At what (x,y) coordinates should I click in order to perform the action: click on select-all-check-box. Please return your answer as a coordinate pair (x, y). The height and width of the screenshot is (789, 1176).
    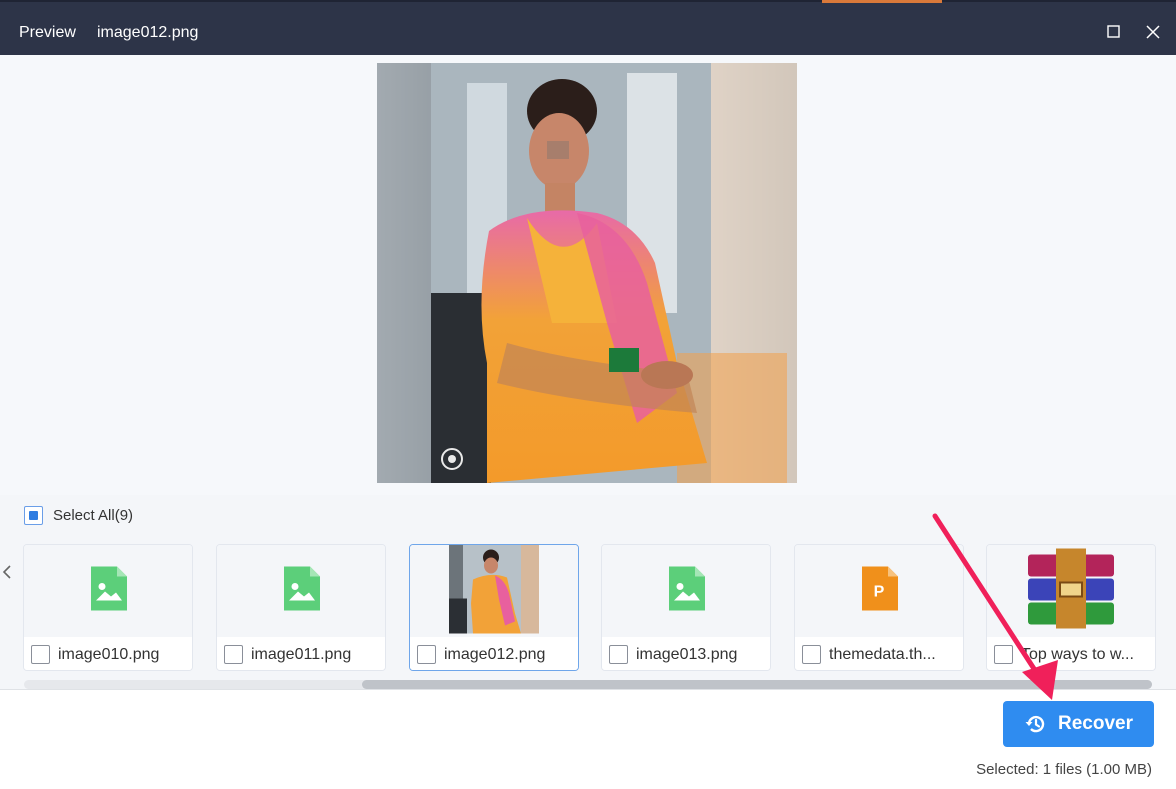
    Looking at the image, I should click on (33, 515).